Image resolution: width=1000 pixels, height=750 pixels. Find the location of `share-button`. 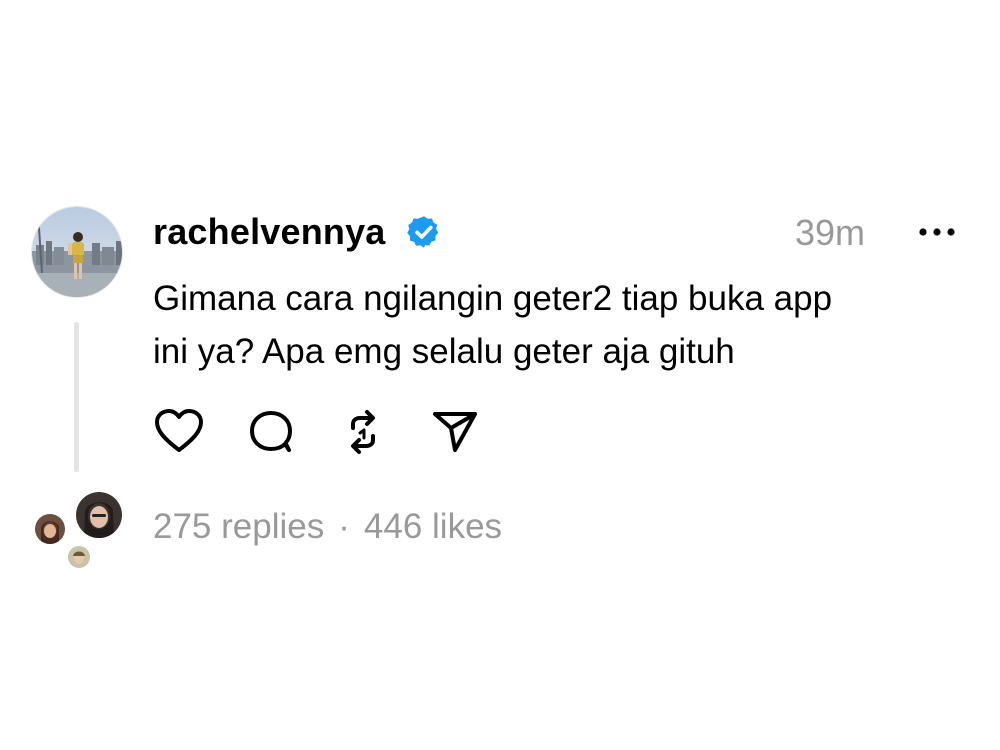

share-button is located at coordinates (455, 432).